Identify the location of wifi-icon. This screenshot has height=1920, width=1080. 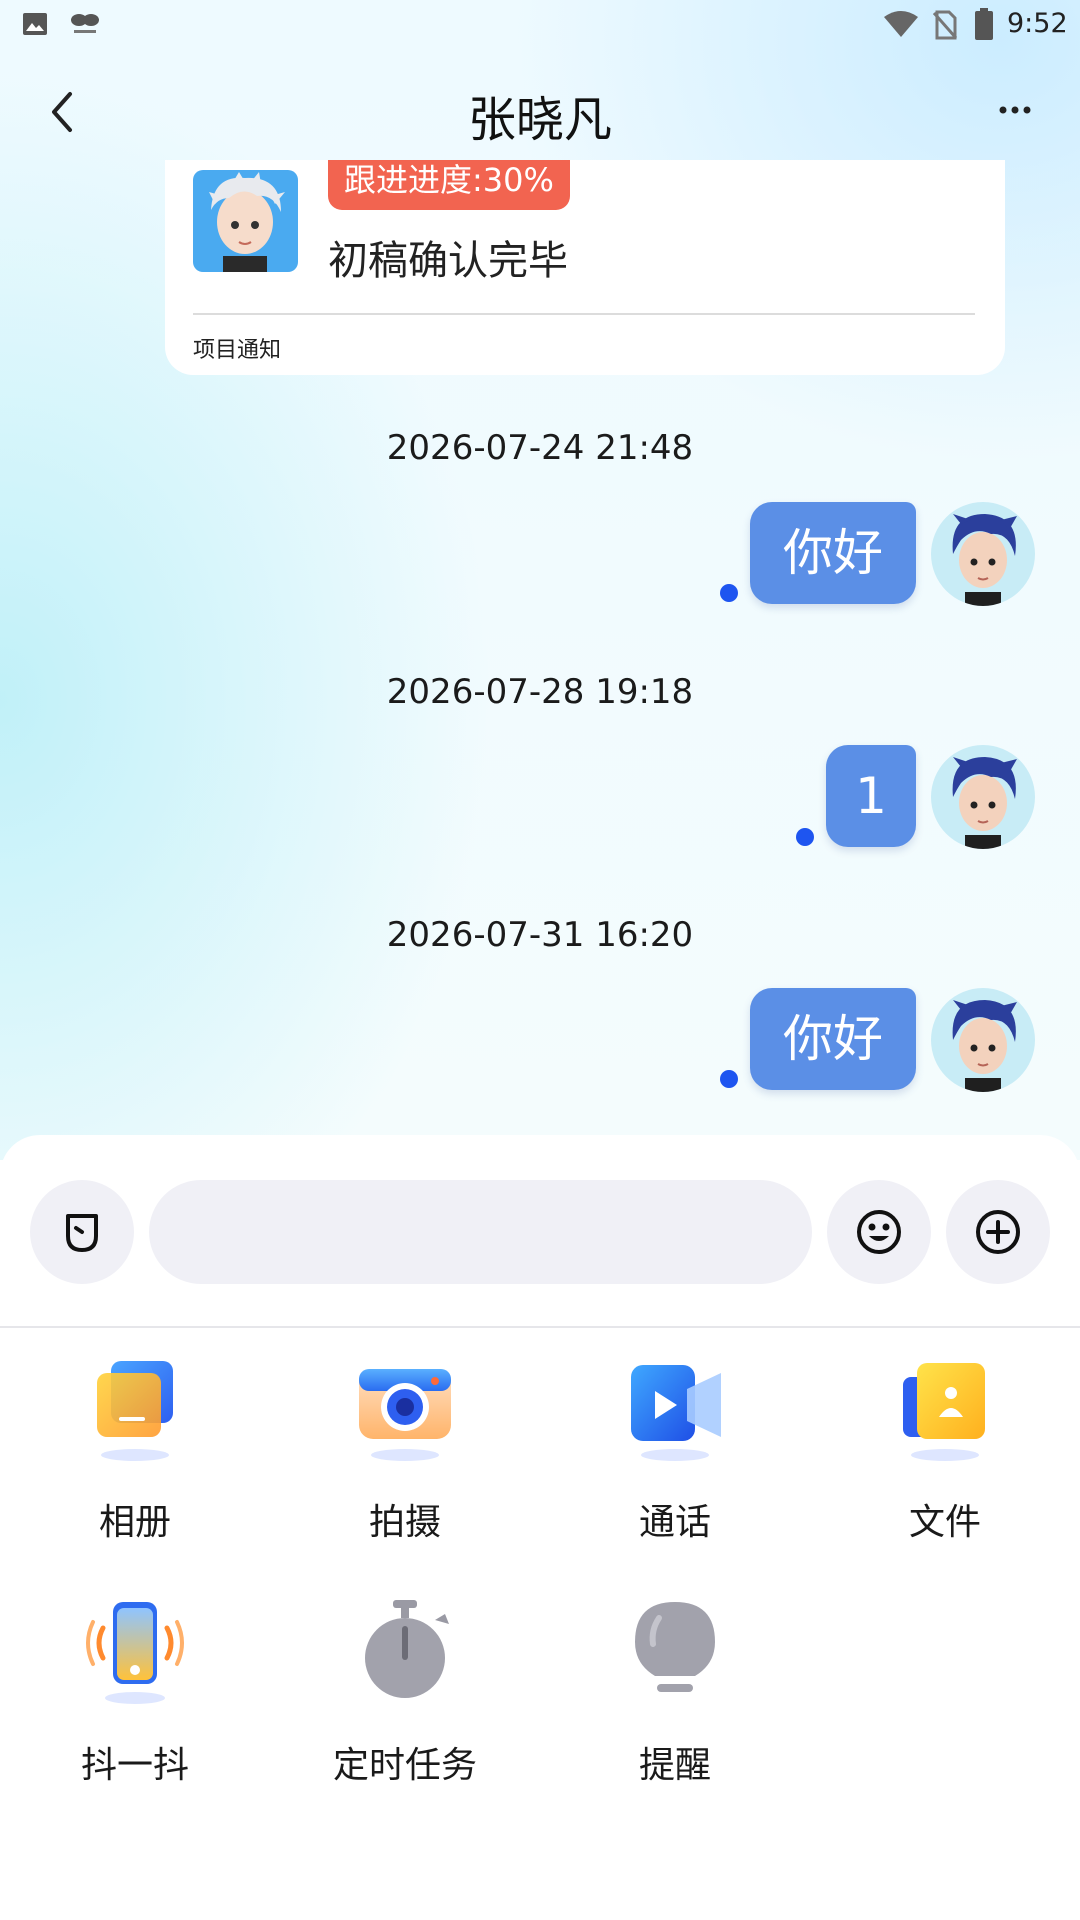
(901, 24).